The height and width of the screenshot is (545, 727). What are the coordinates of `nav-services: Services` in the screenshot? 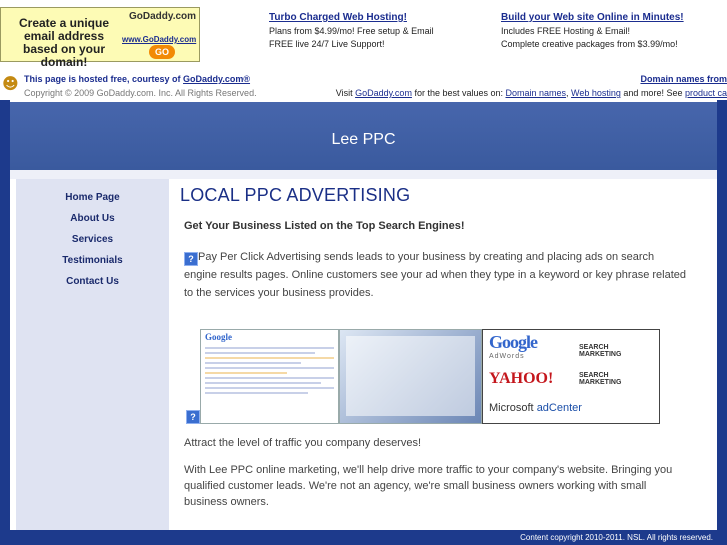 It's located at (92, 239).